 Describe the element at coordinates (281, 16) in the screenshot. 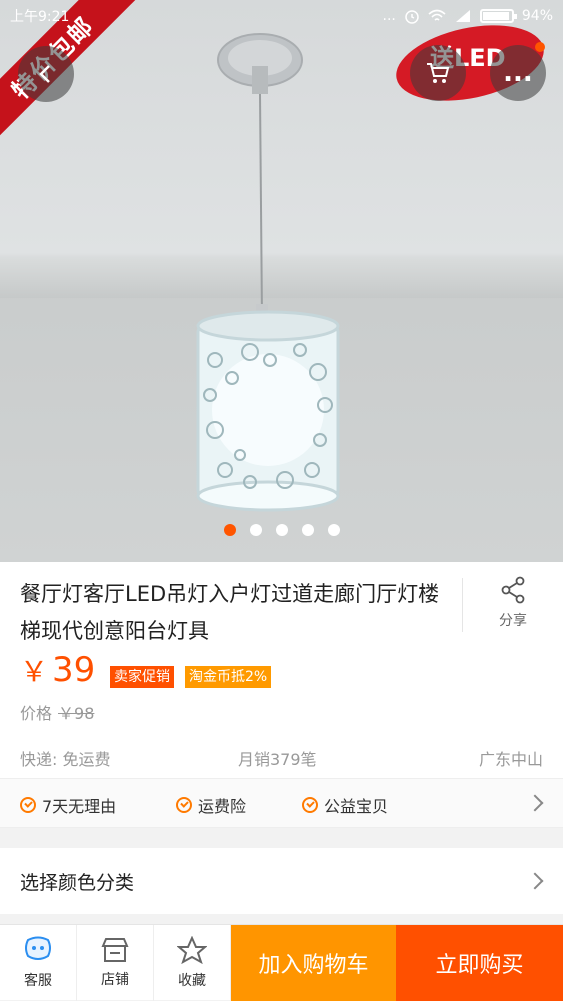

I see `status-bar: 上午9:21 ... 94%` at that location.